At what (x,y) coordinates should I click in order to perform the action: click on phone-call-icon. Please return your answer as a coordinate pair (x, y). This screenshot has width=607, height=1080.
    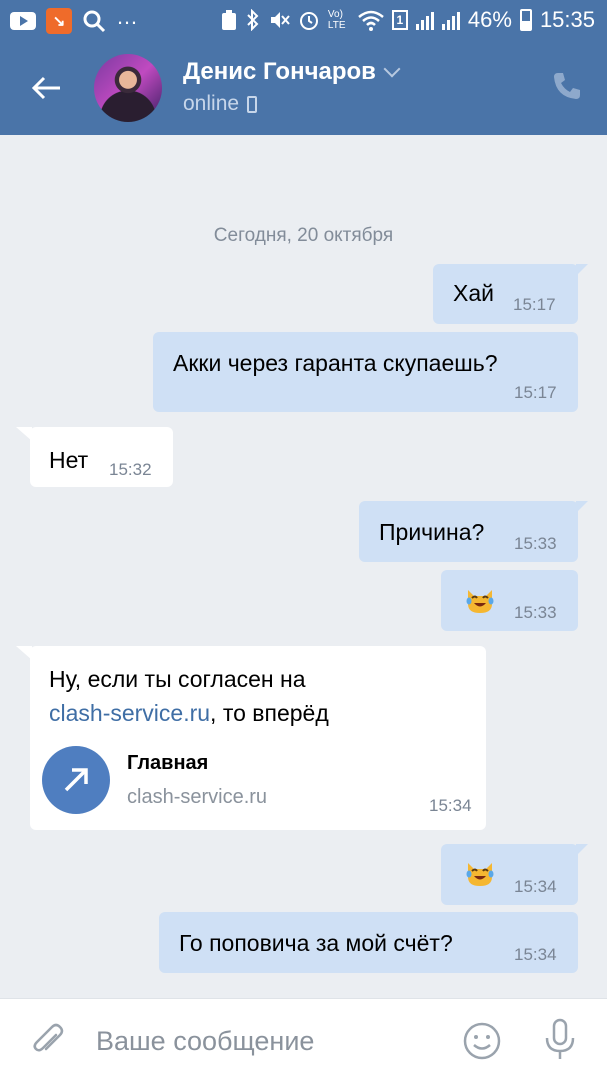
    Looking at the image, I should click on (567, 86).